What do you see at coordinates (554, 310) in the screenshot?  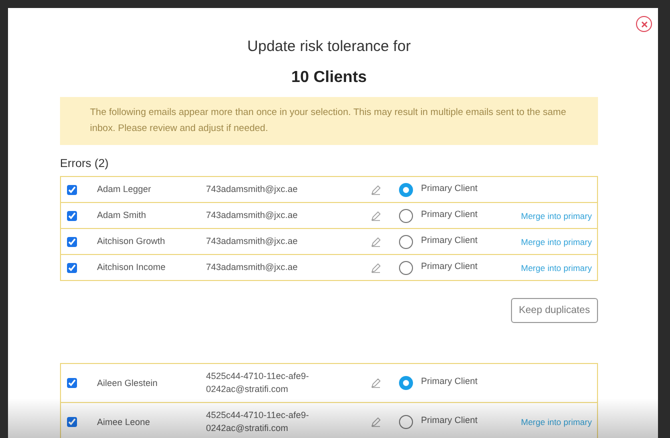 I see `keep-duplicates-button: Keep duplicates` at bounding box center [554, 310].